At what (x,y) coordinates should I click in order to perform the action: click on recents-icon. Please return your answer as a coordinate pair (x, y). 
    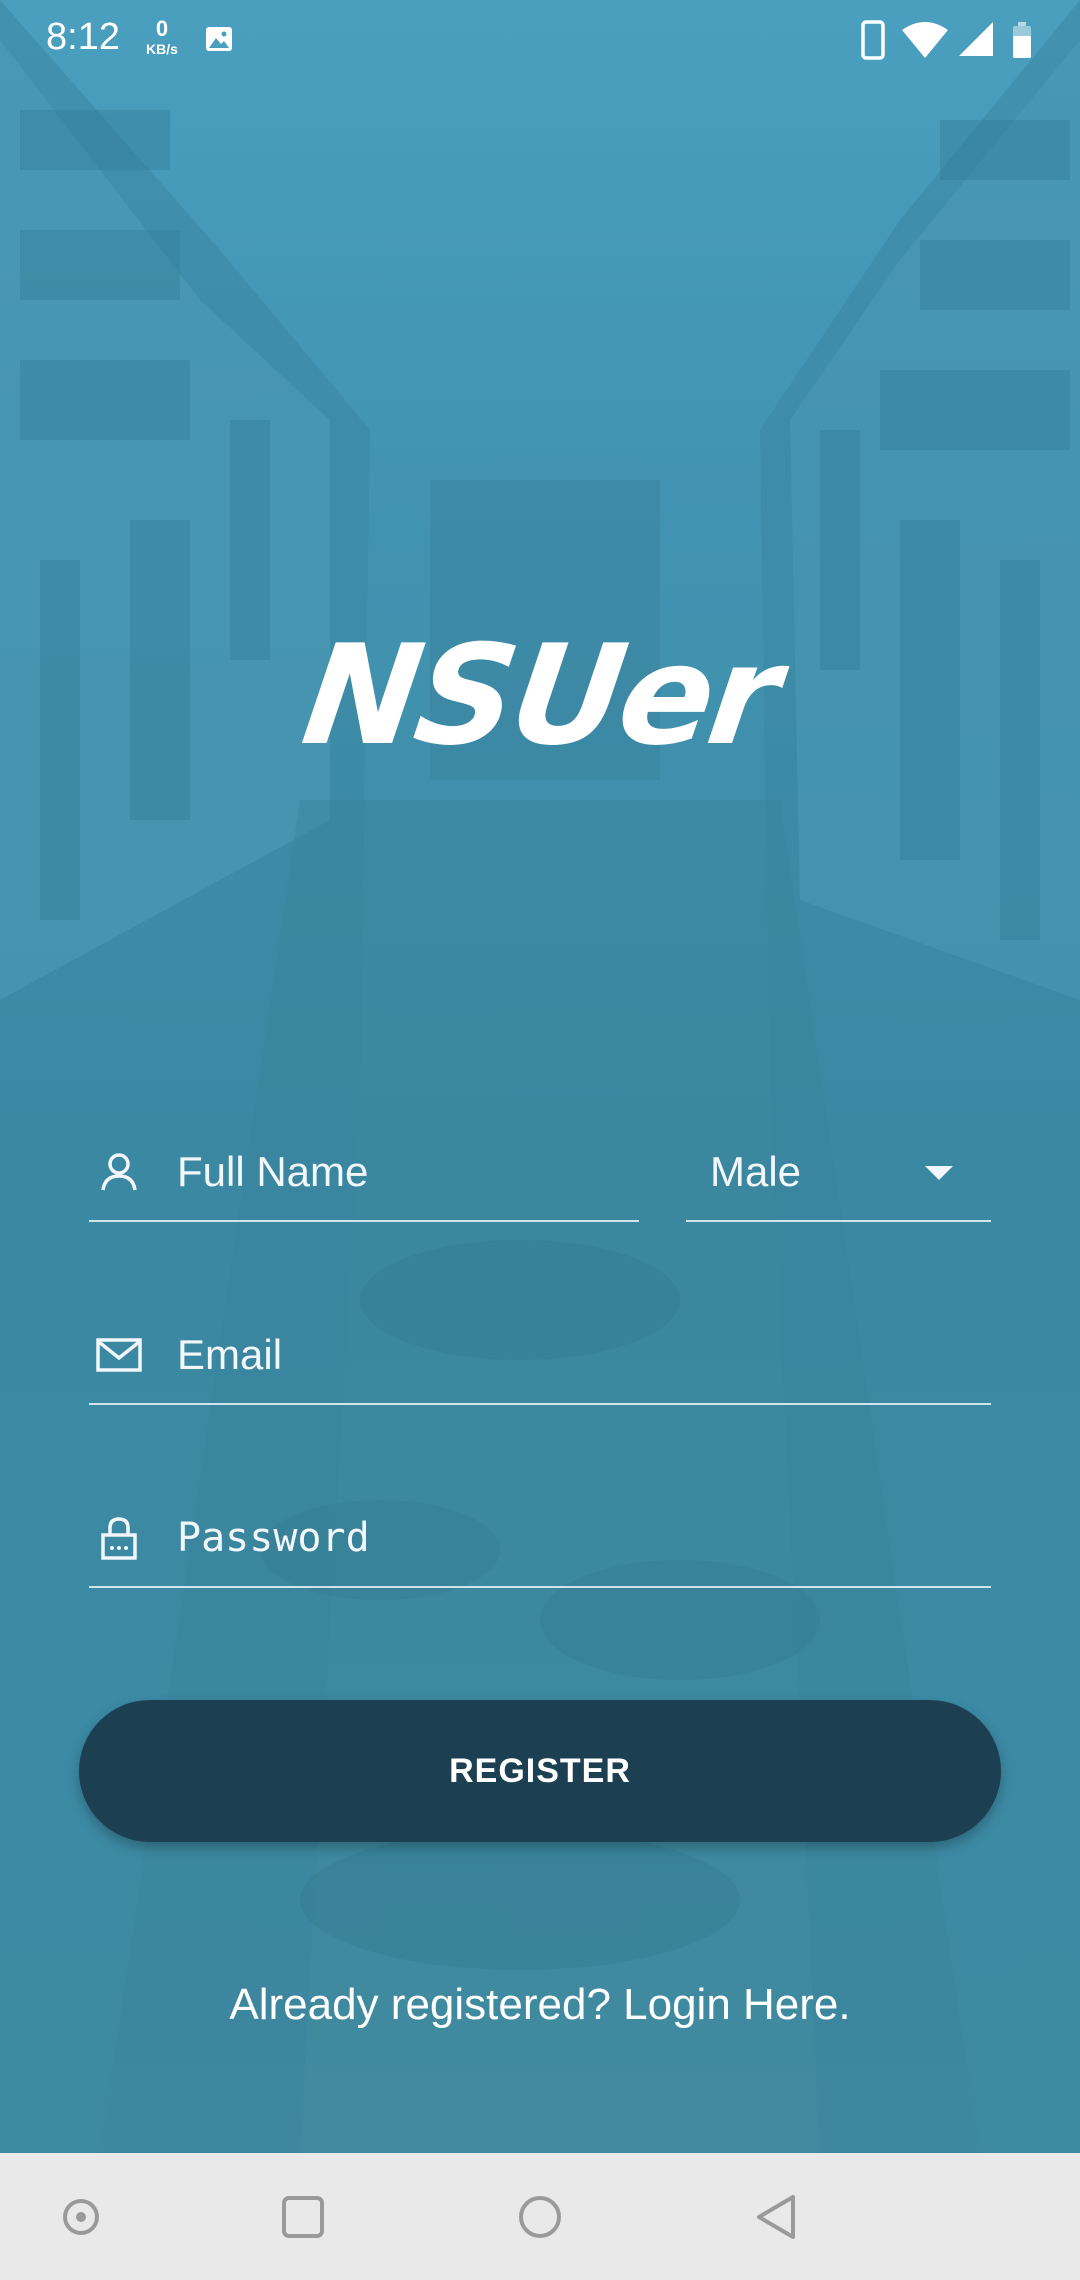
    Looking at the image, I should click on (303, 2217).